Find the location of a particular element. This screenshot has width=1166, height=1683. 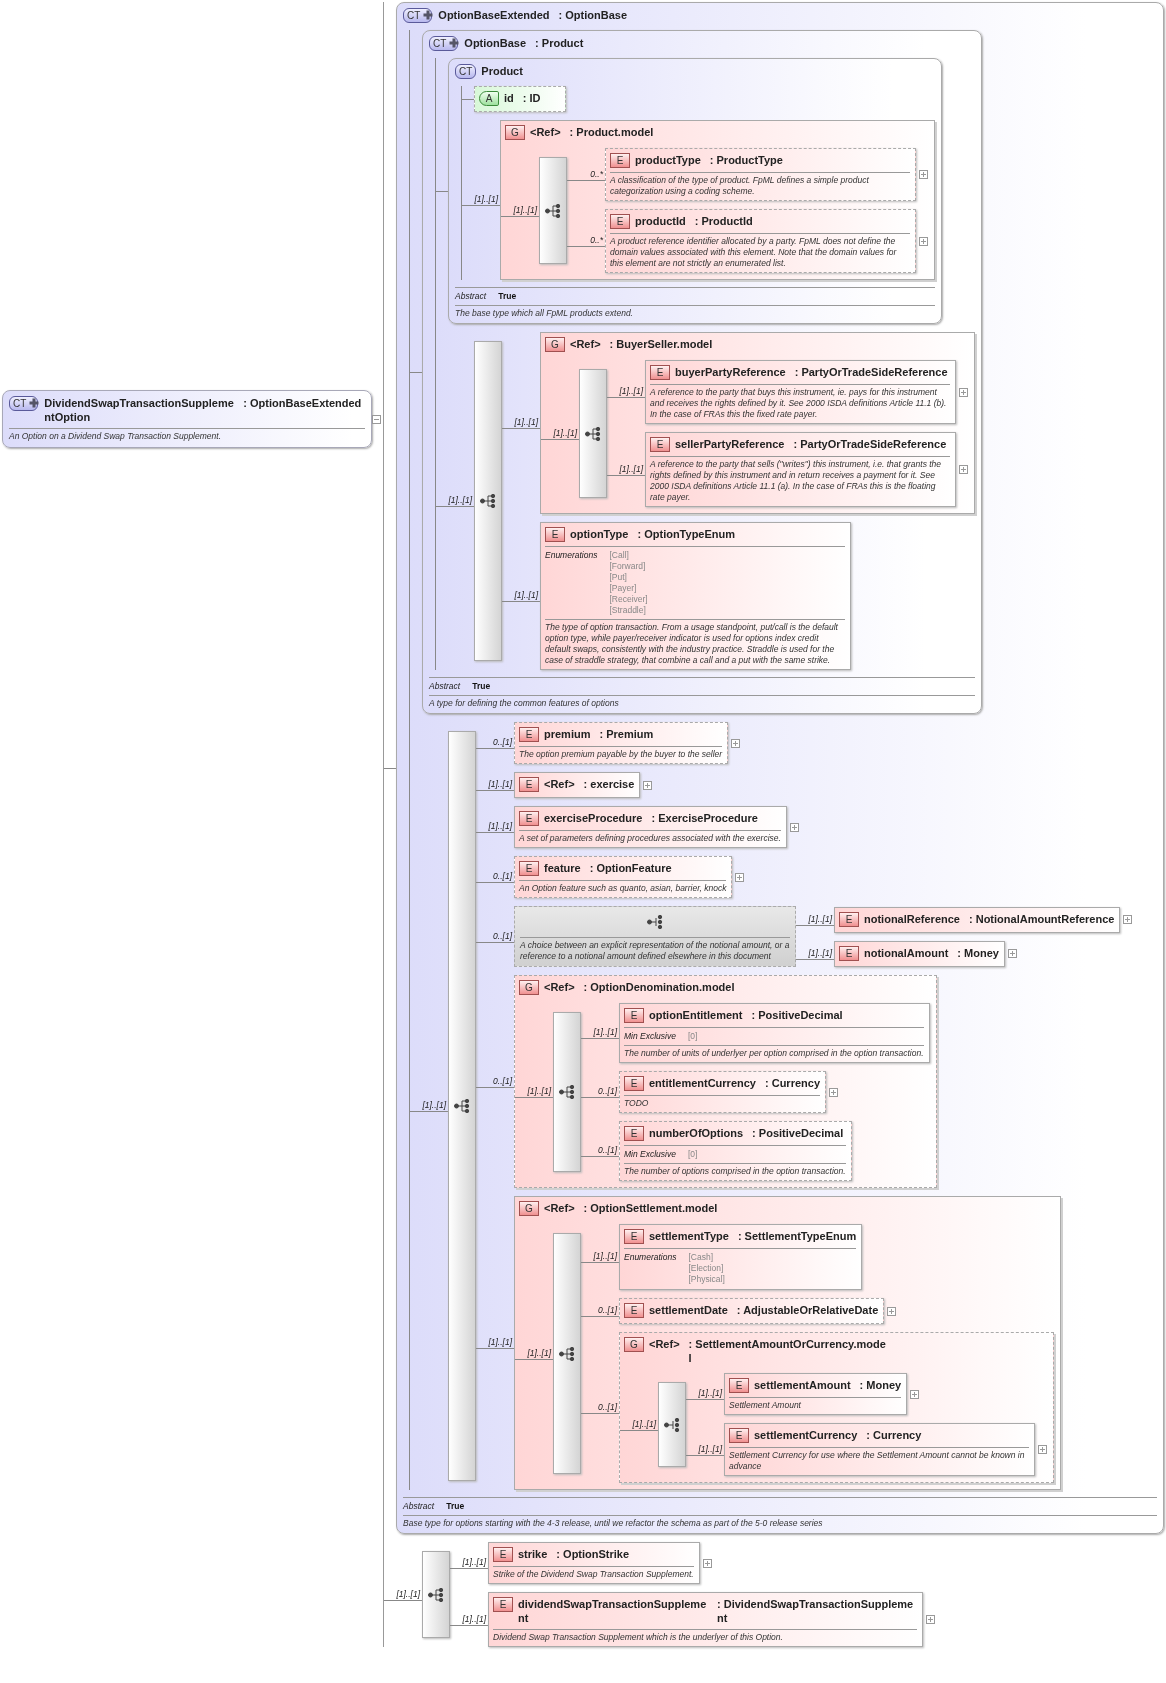

node-name: settlementDate is located at coordinates (688, 1310).